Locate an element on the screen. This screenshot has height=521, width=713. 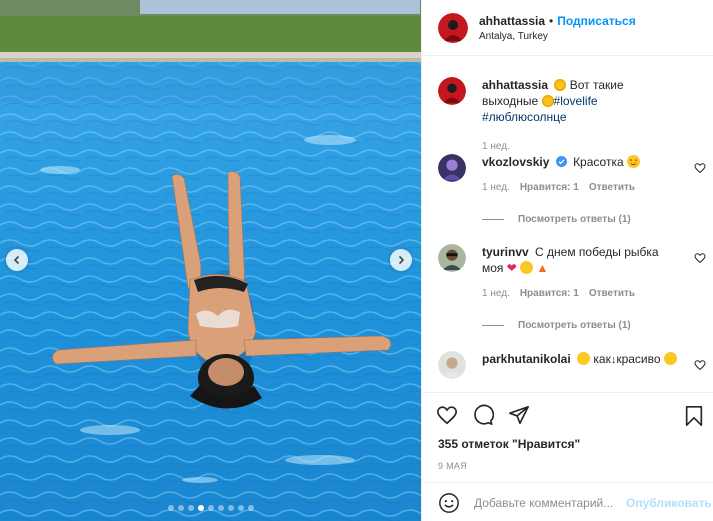
comment-username: parkhutanikolai is located at coordinates (526, 359).